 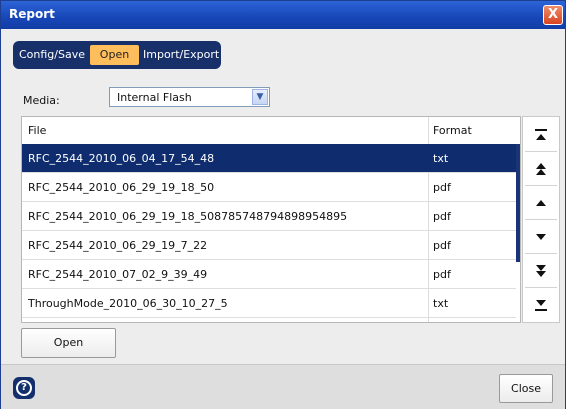 I want to click on file-name: RFC_2544_2010_07_02_9_39_49, so click(x=118, y=274).